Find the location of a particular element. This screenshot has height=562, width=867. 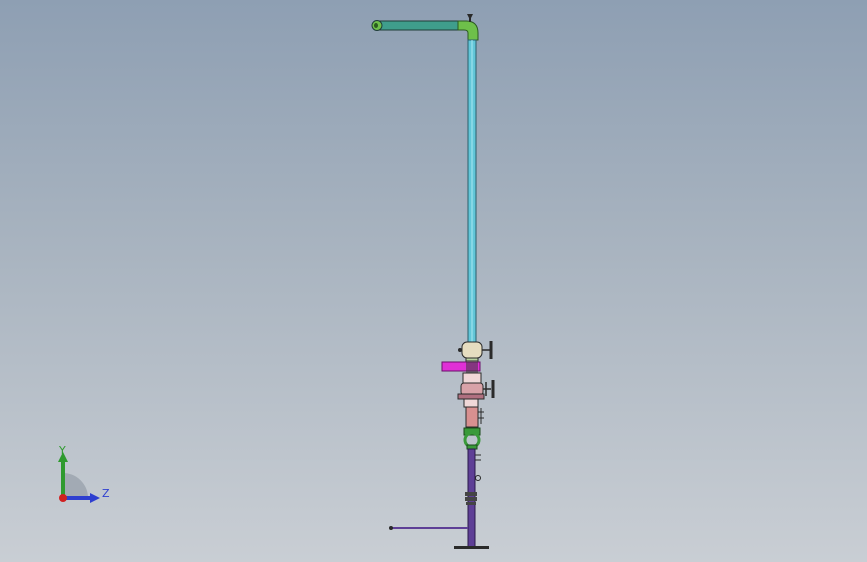

pipe-elbow is located at coordinates (468, 27).